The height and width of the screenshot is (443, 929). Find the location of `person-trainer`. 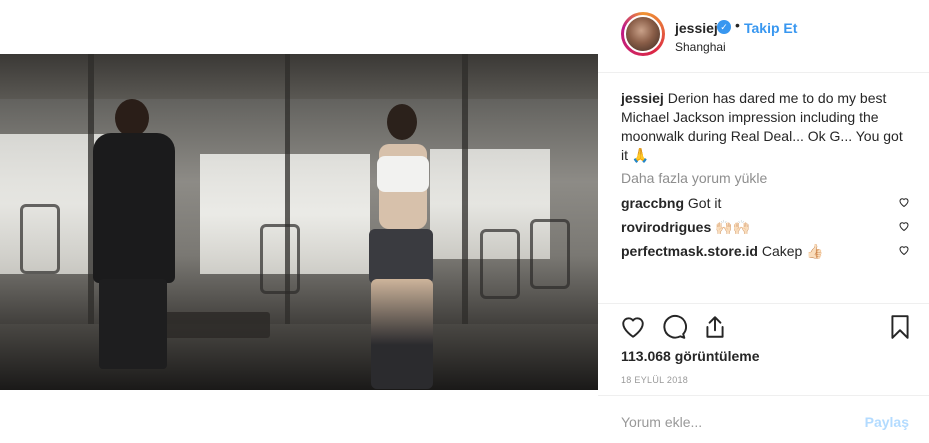

person-trainer is located at coordinates (135, 239).